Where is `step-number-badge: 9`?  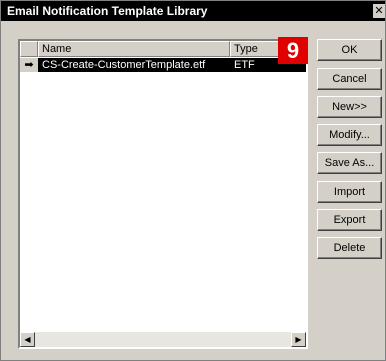 step-number-badge: 9 is located at coordinates (293, 50).